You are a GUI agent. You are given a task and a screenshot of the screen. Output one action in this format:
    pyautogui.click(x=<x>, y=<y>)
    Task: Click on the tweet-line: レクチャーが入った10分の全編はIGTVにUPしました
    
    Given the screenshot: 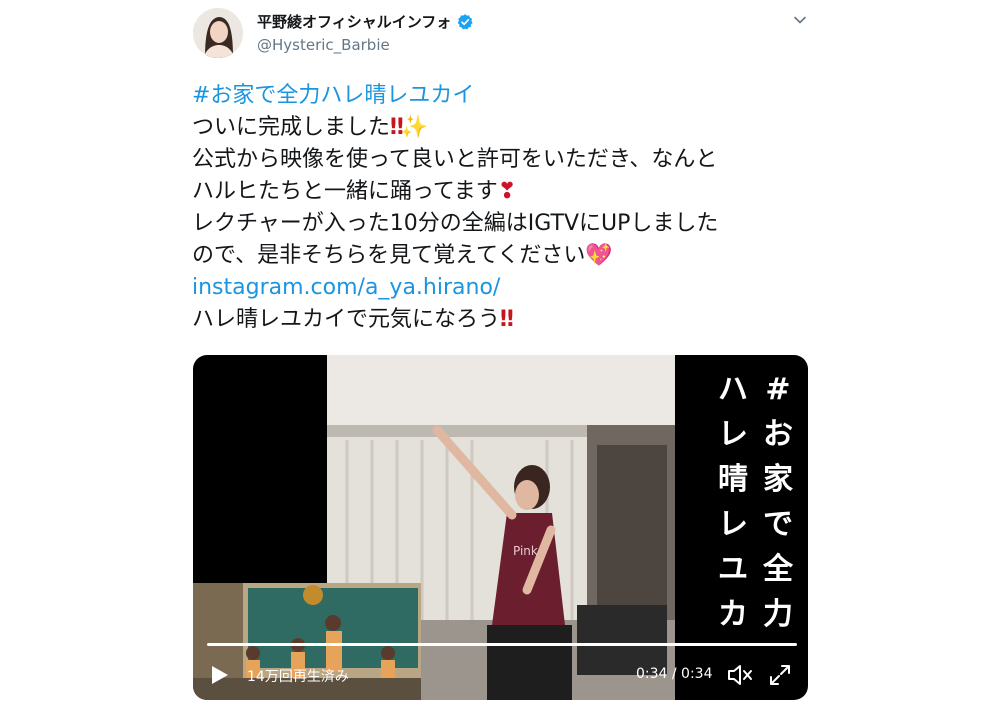 What is the action you would take?
    pyautogui.click(x=455, y=223)
    